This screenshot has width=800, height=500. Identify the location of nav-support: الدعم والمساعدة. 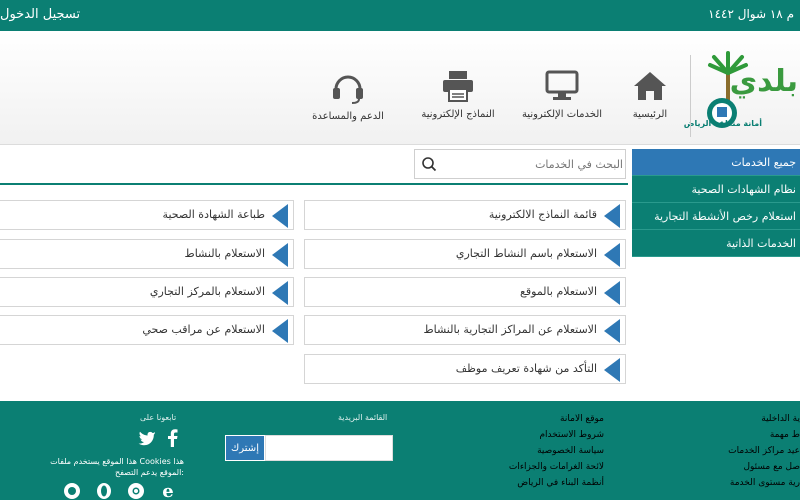
(348, 95).